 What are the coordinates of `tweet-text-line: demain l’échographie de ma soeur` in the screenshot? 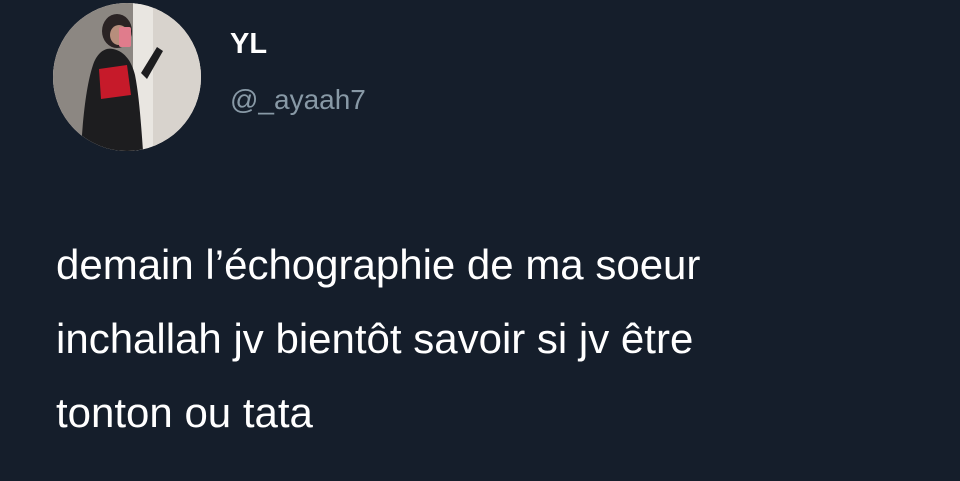 It's located at (378, 264).